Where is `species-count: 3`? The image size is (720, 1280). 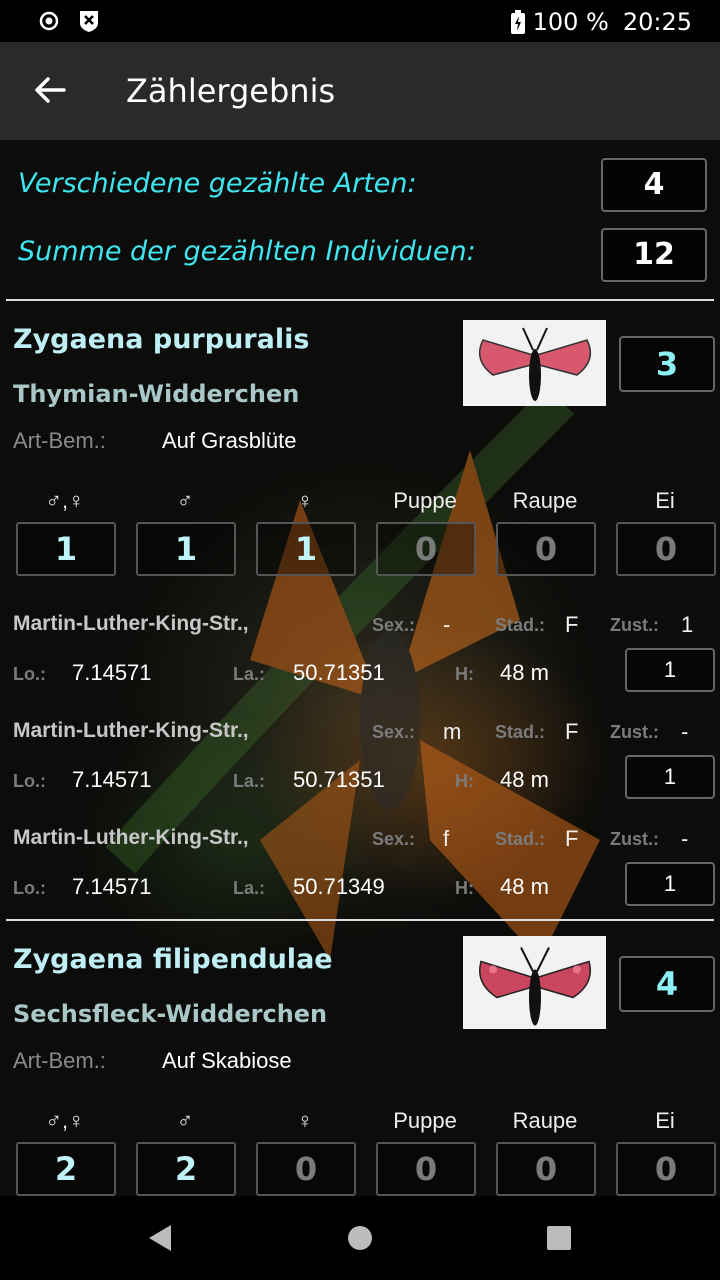
species-count: 3 is located at coordinates (667, 364).